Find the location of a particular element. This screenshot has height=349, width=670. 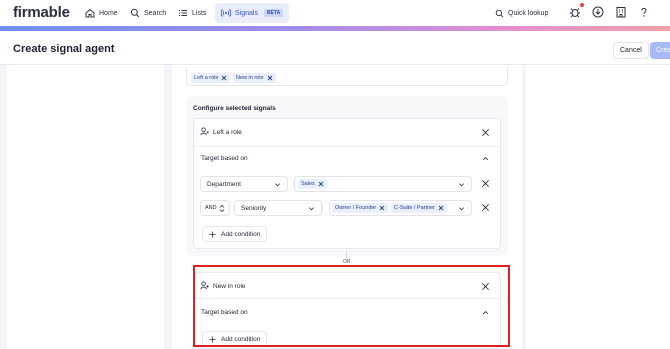

value-chip: Owner / Founder is located at coordinates (360, 208).